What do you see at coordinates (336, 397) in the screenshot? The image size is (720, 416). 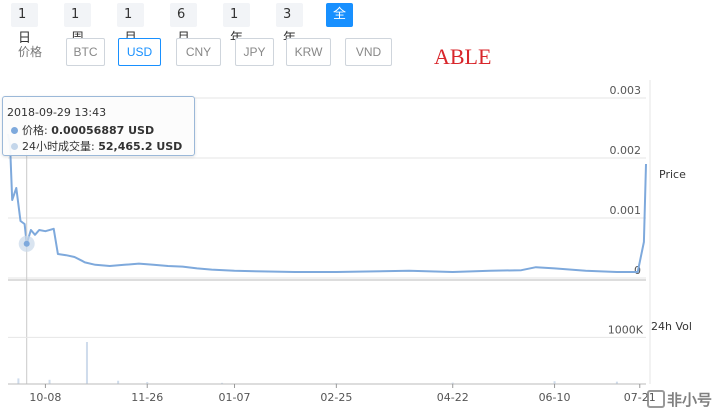 I see `x-tick-label: 02-25` at bounding box center [336, 397].